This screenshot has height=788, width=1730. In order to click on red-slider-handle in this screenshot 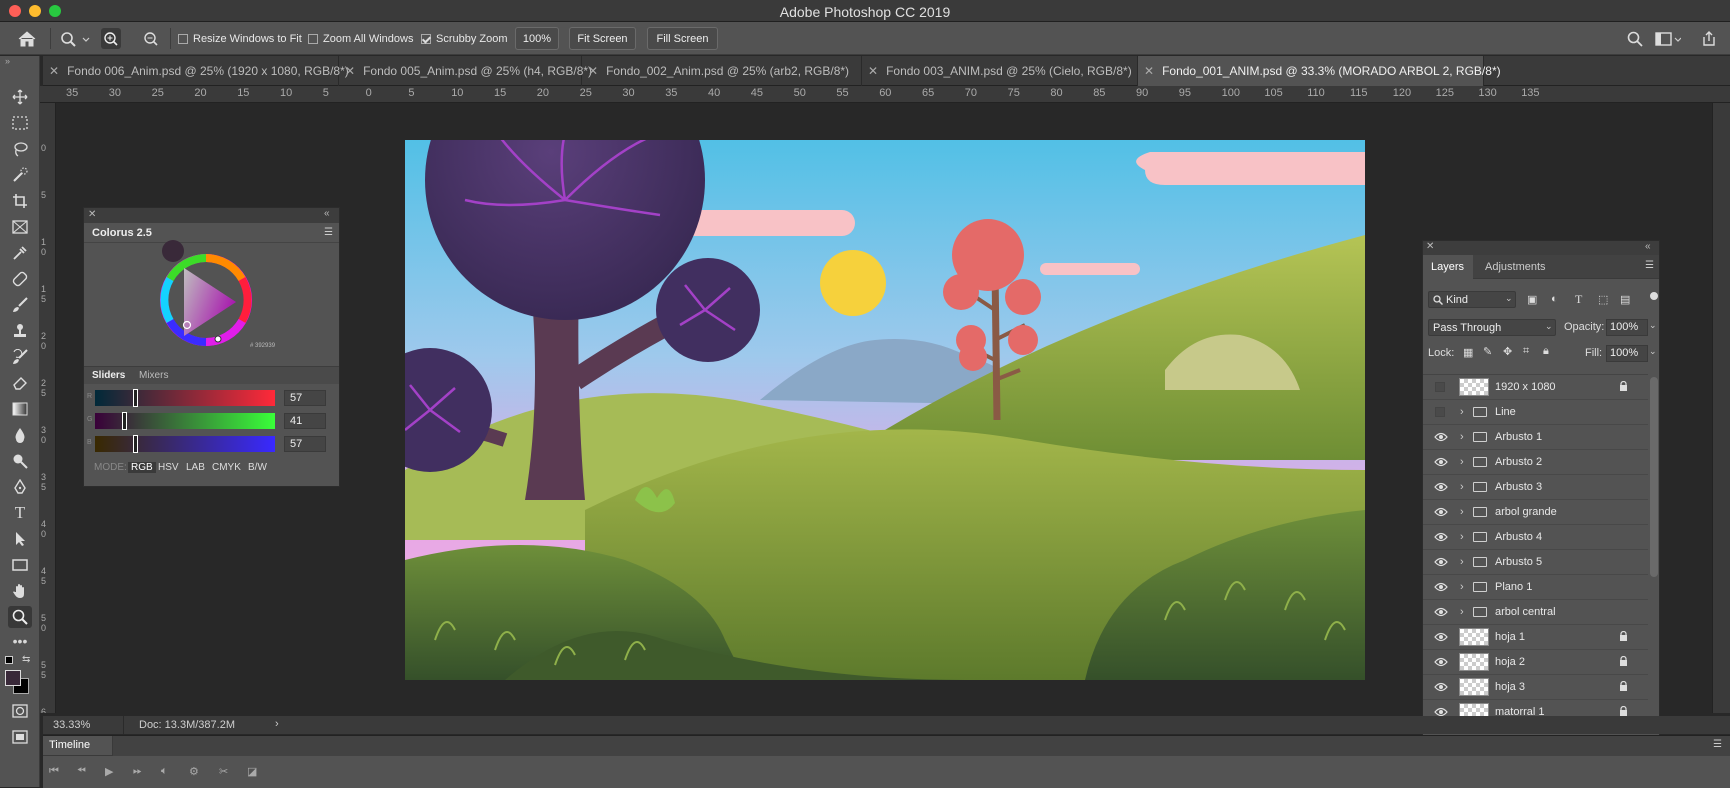, I will do `click(135, 398)`.